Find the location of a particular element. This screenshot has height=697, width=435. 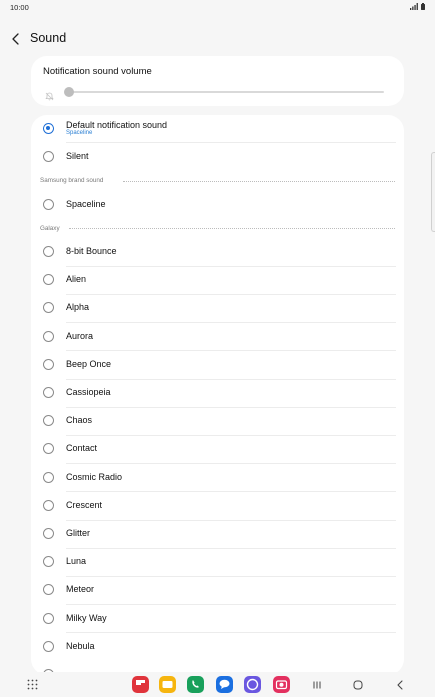

list-item: Milky Way is located at coordinates (217, 619).